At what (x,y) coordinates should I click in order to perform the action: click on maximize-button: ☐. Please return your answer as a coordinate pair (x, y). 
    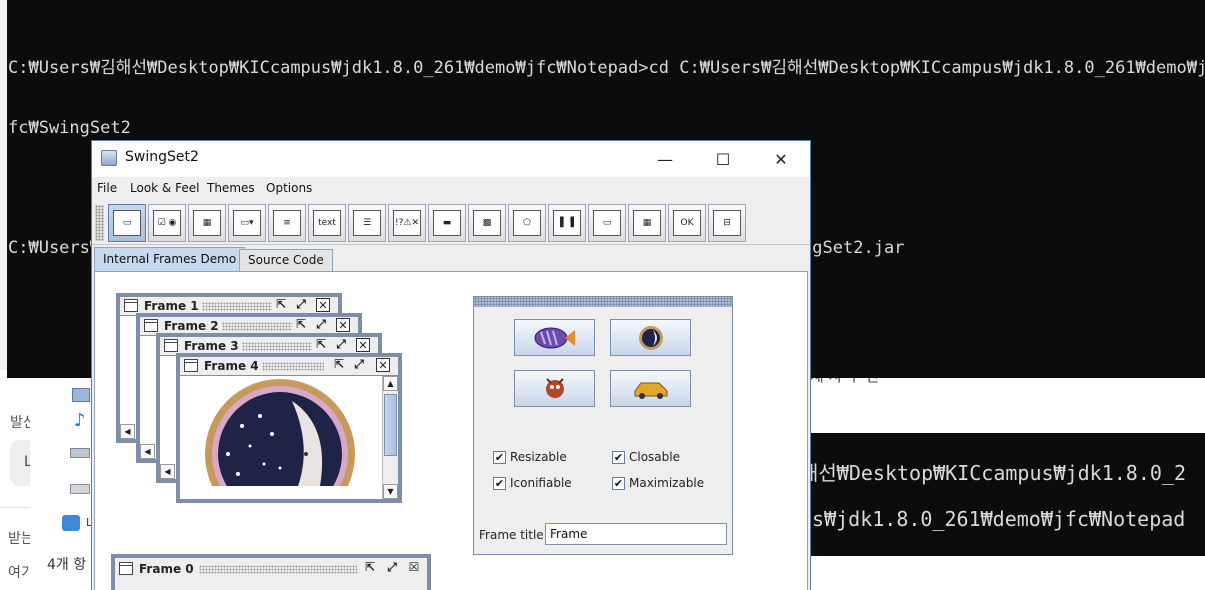
    Looking at the image, I should click on (723, 159).